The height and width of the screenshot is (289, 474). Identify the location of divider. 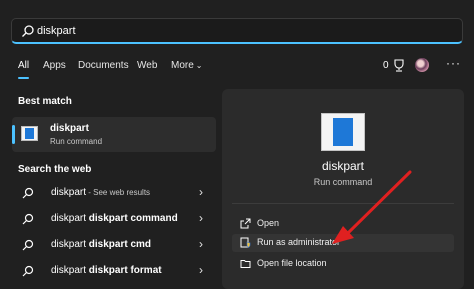
(343, 203).